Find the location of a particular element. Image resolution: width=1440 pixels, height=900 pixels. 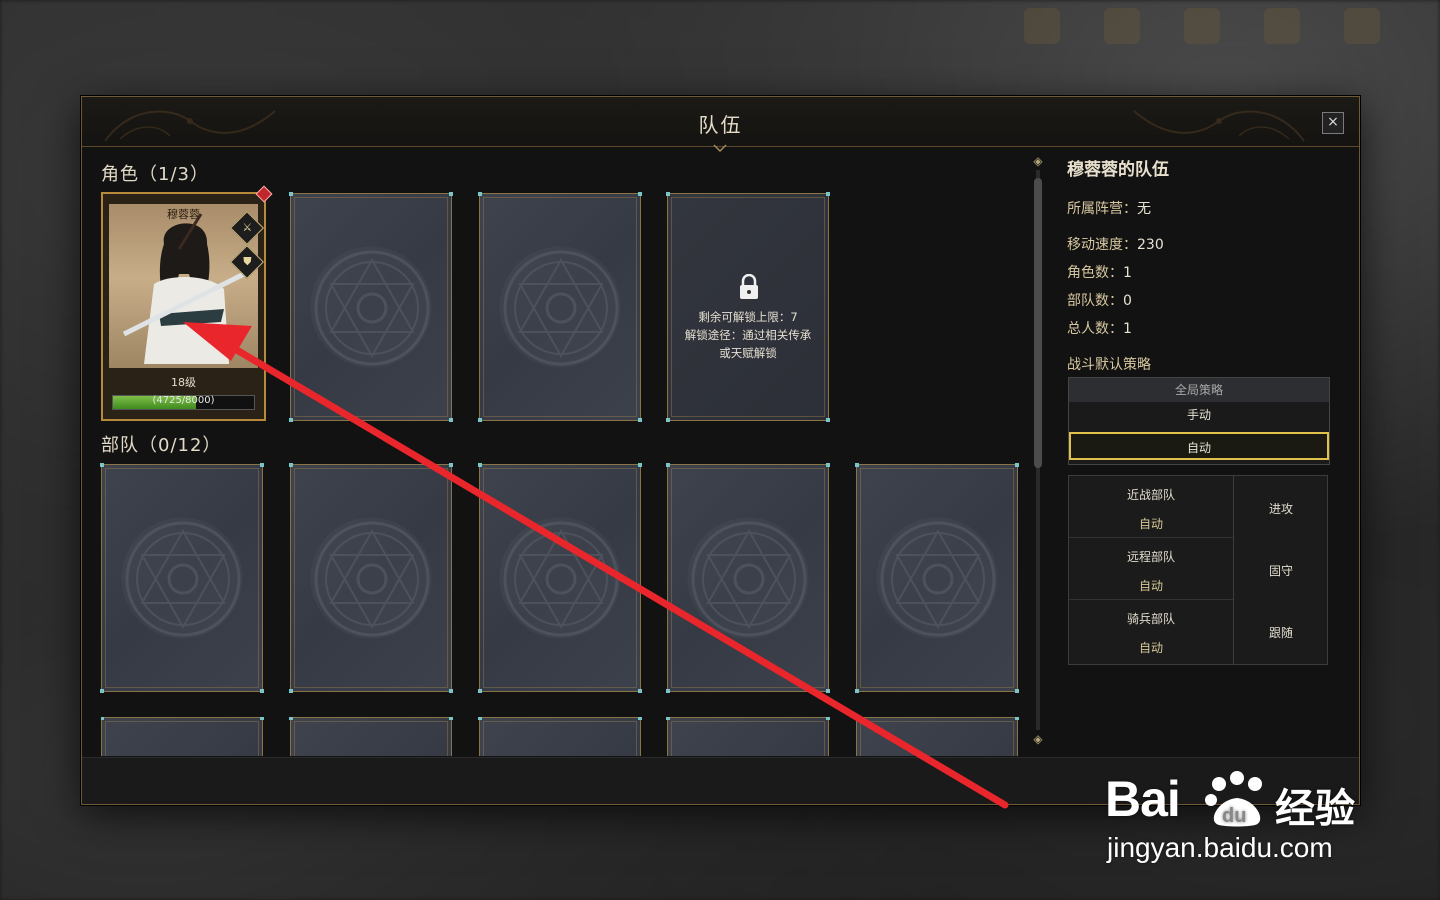

background-hud-icons is located at coordinates (1202, 26).